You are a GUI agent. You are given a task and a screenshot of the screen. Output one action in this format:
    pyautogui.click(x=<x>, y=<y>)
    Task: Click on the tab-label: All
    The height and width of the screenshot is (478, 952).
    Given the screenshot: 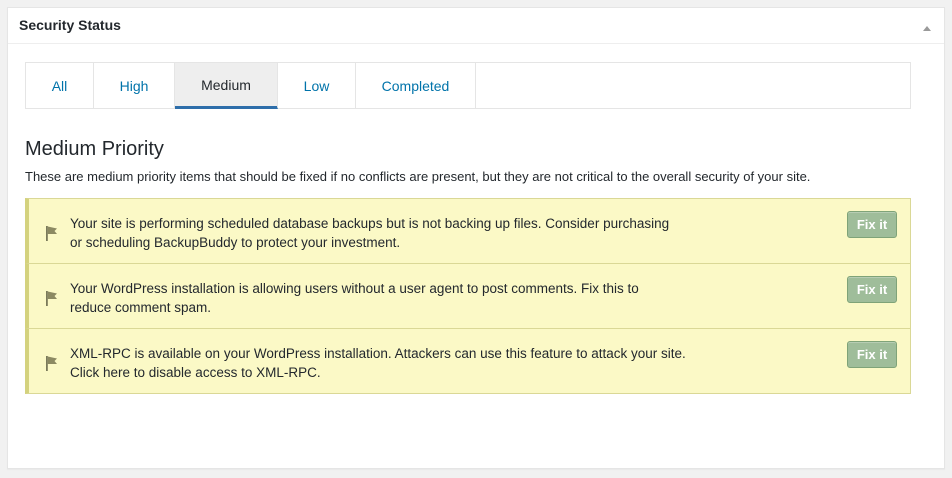 What is the action you would take?
    pyautogui.click(x=59, y=85)
    